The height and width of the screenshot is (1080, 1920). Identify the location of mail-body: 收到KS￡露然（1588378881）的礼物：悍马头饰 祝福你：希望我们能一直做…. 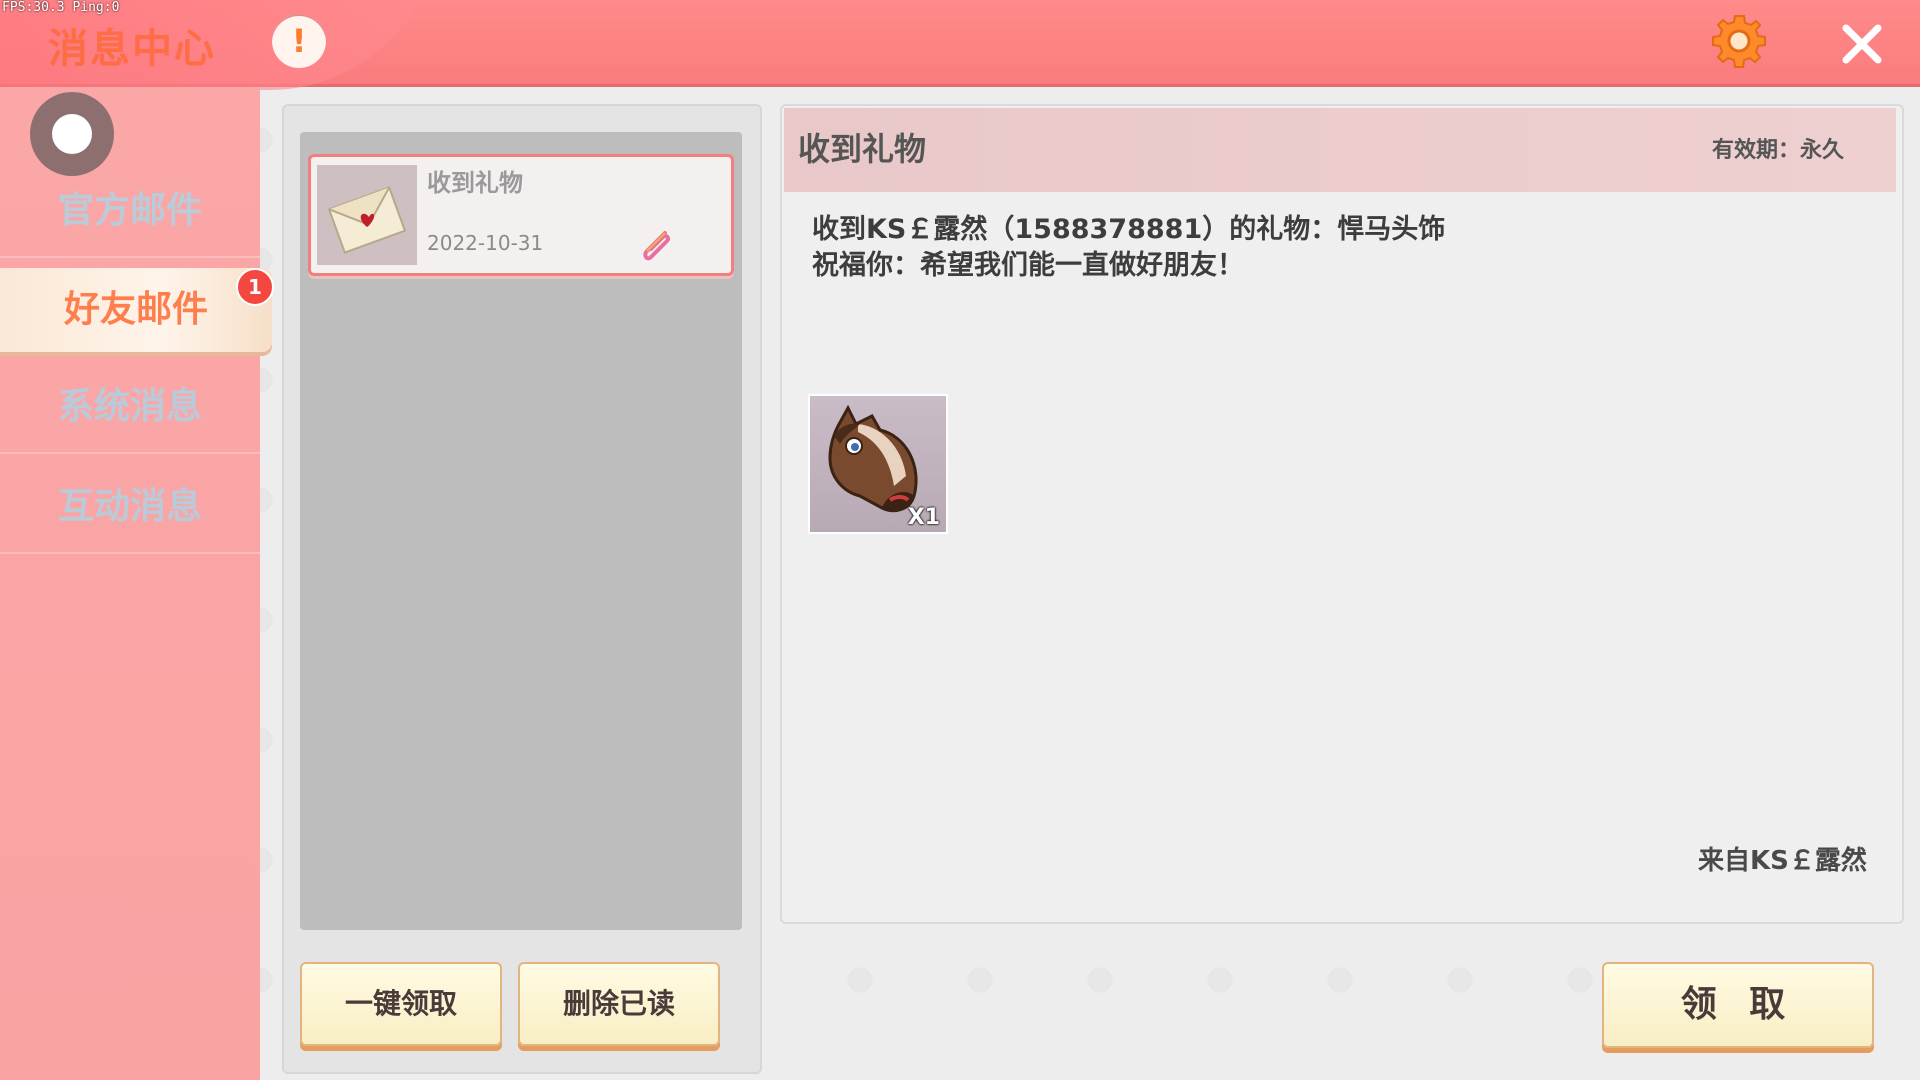
(1128, 248).